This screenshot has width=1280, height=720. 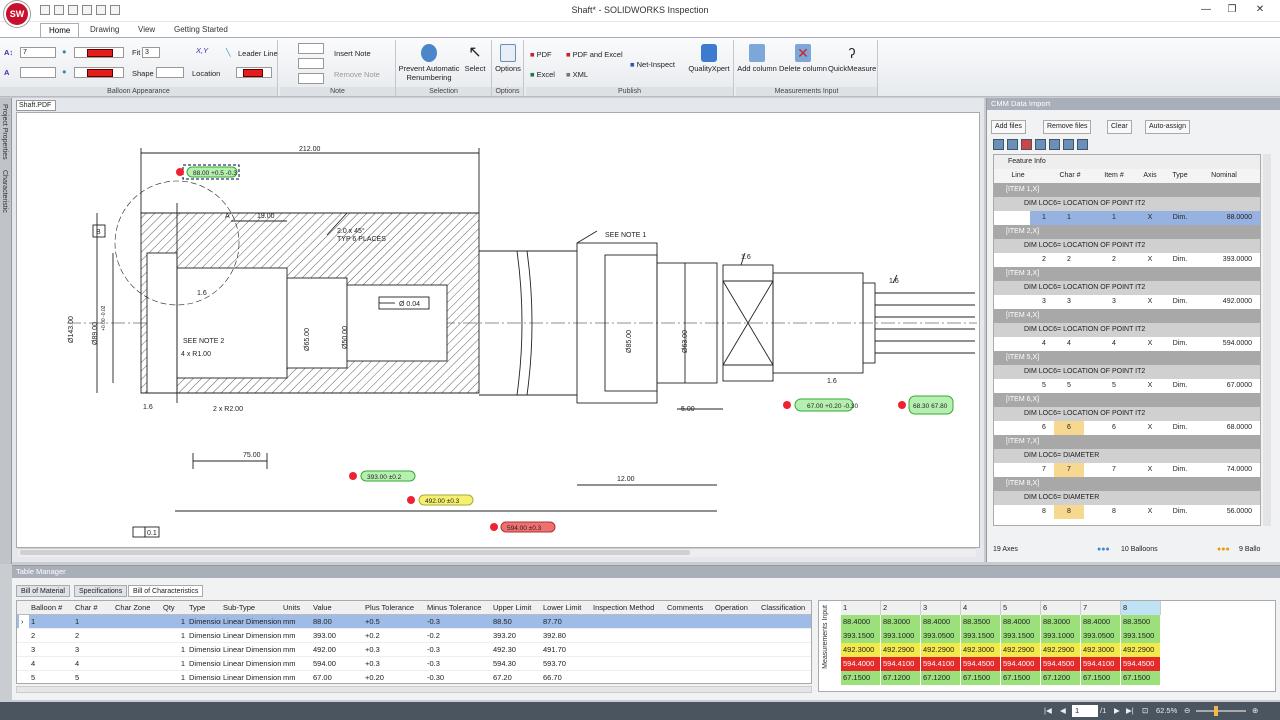 I want to click on feature-dim-7: DIM LOC6= DIAMETER, so click(x=1127, y=456).